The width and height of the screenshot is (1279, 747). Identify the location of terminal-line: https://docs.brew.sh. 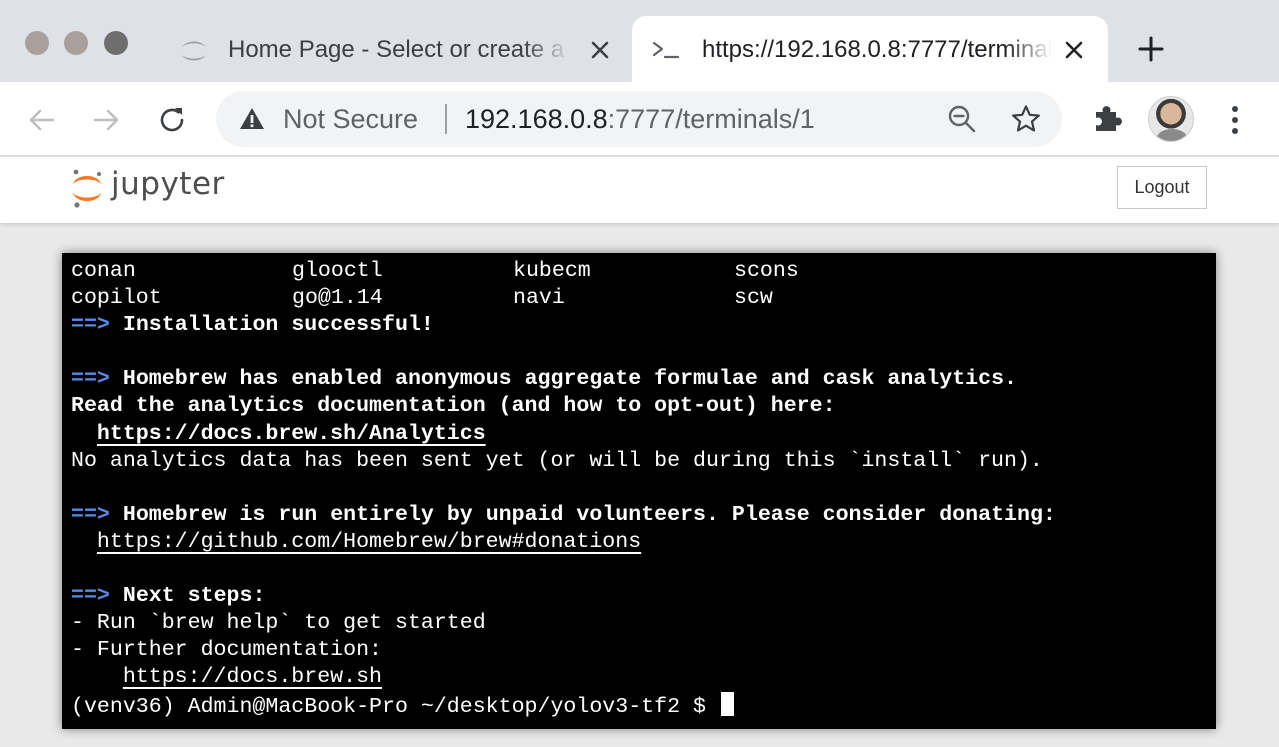
(563, 677).